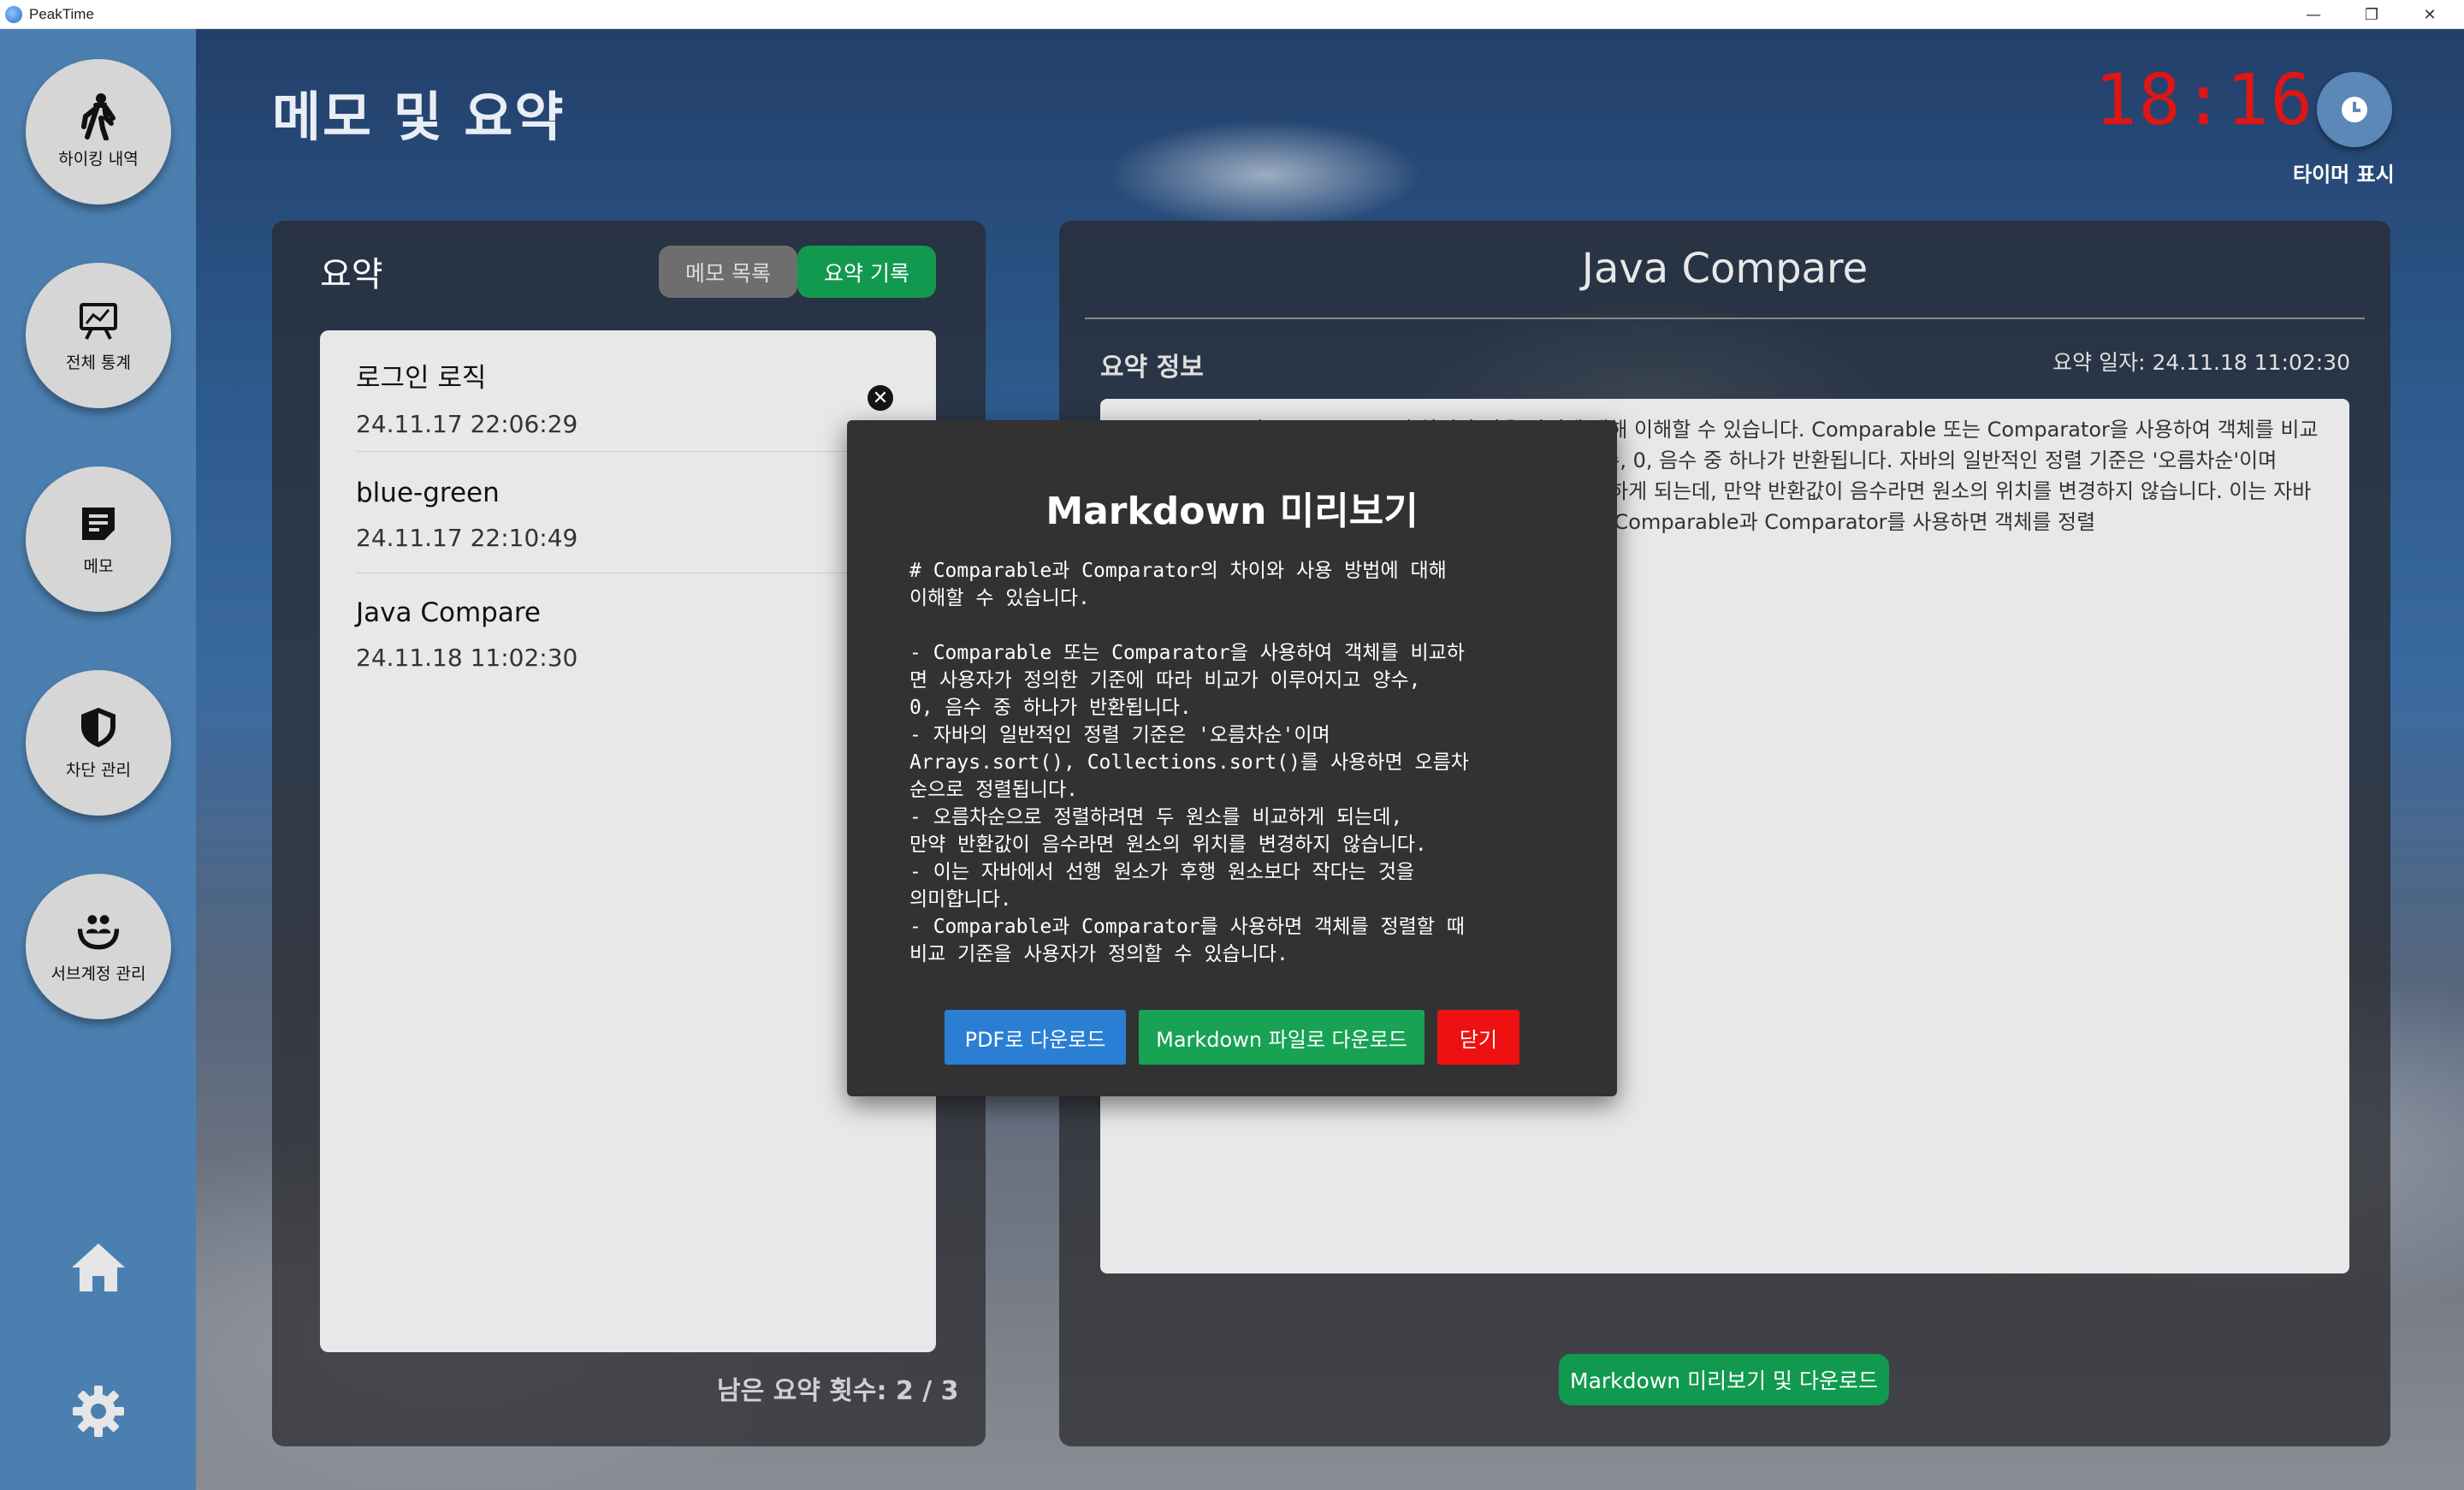  Describe the element at coordinates (419, 117) in the screenshot. I see `page-title: 메모 및 요약` at that location.